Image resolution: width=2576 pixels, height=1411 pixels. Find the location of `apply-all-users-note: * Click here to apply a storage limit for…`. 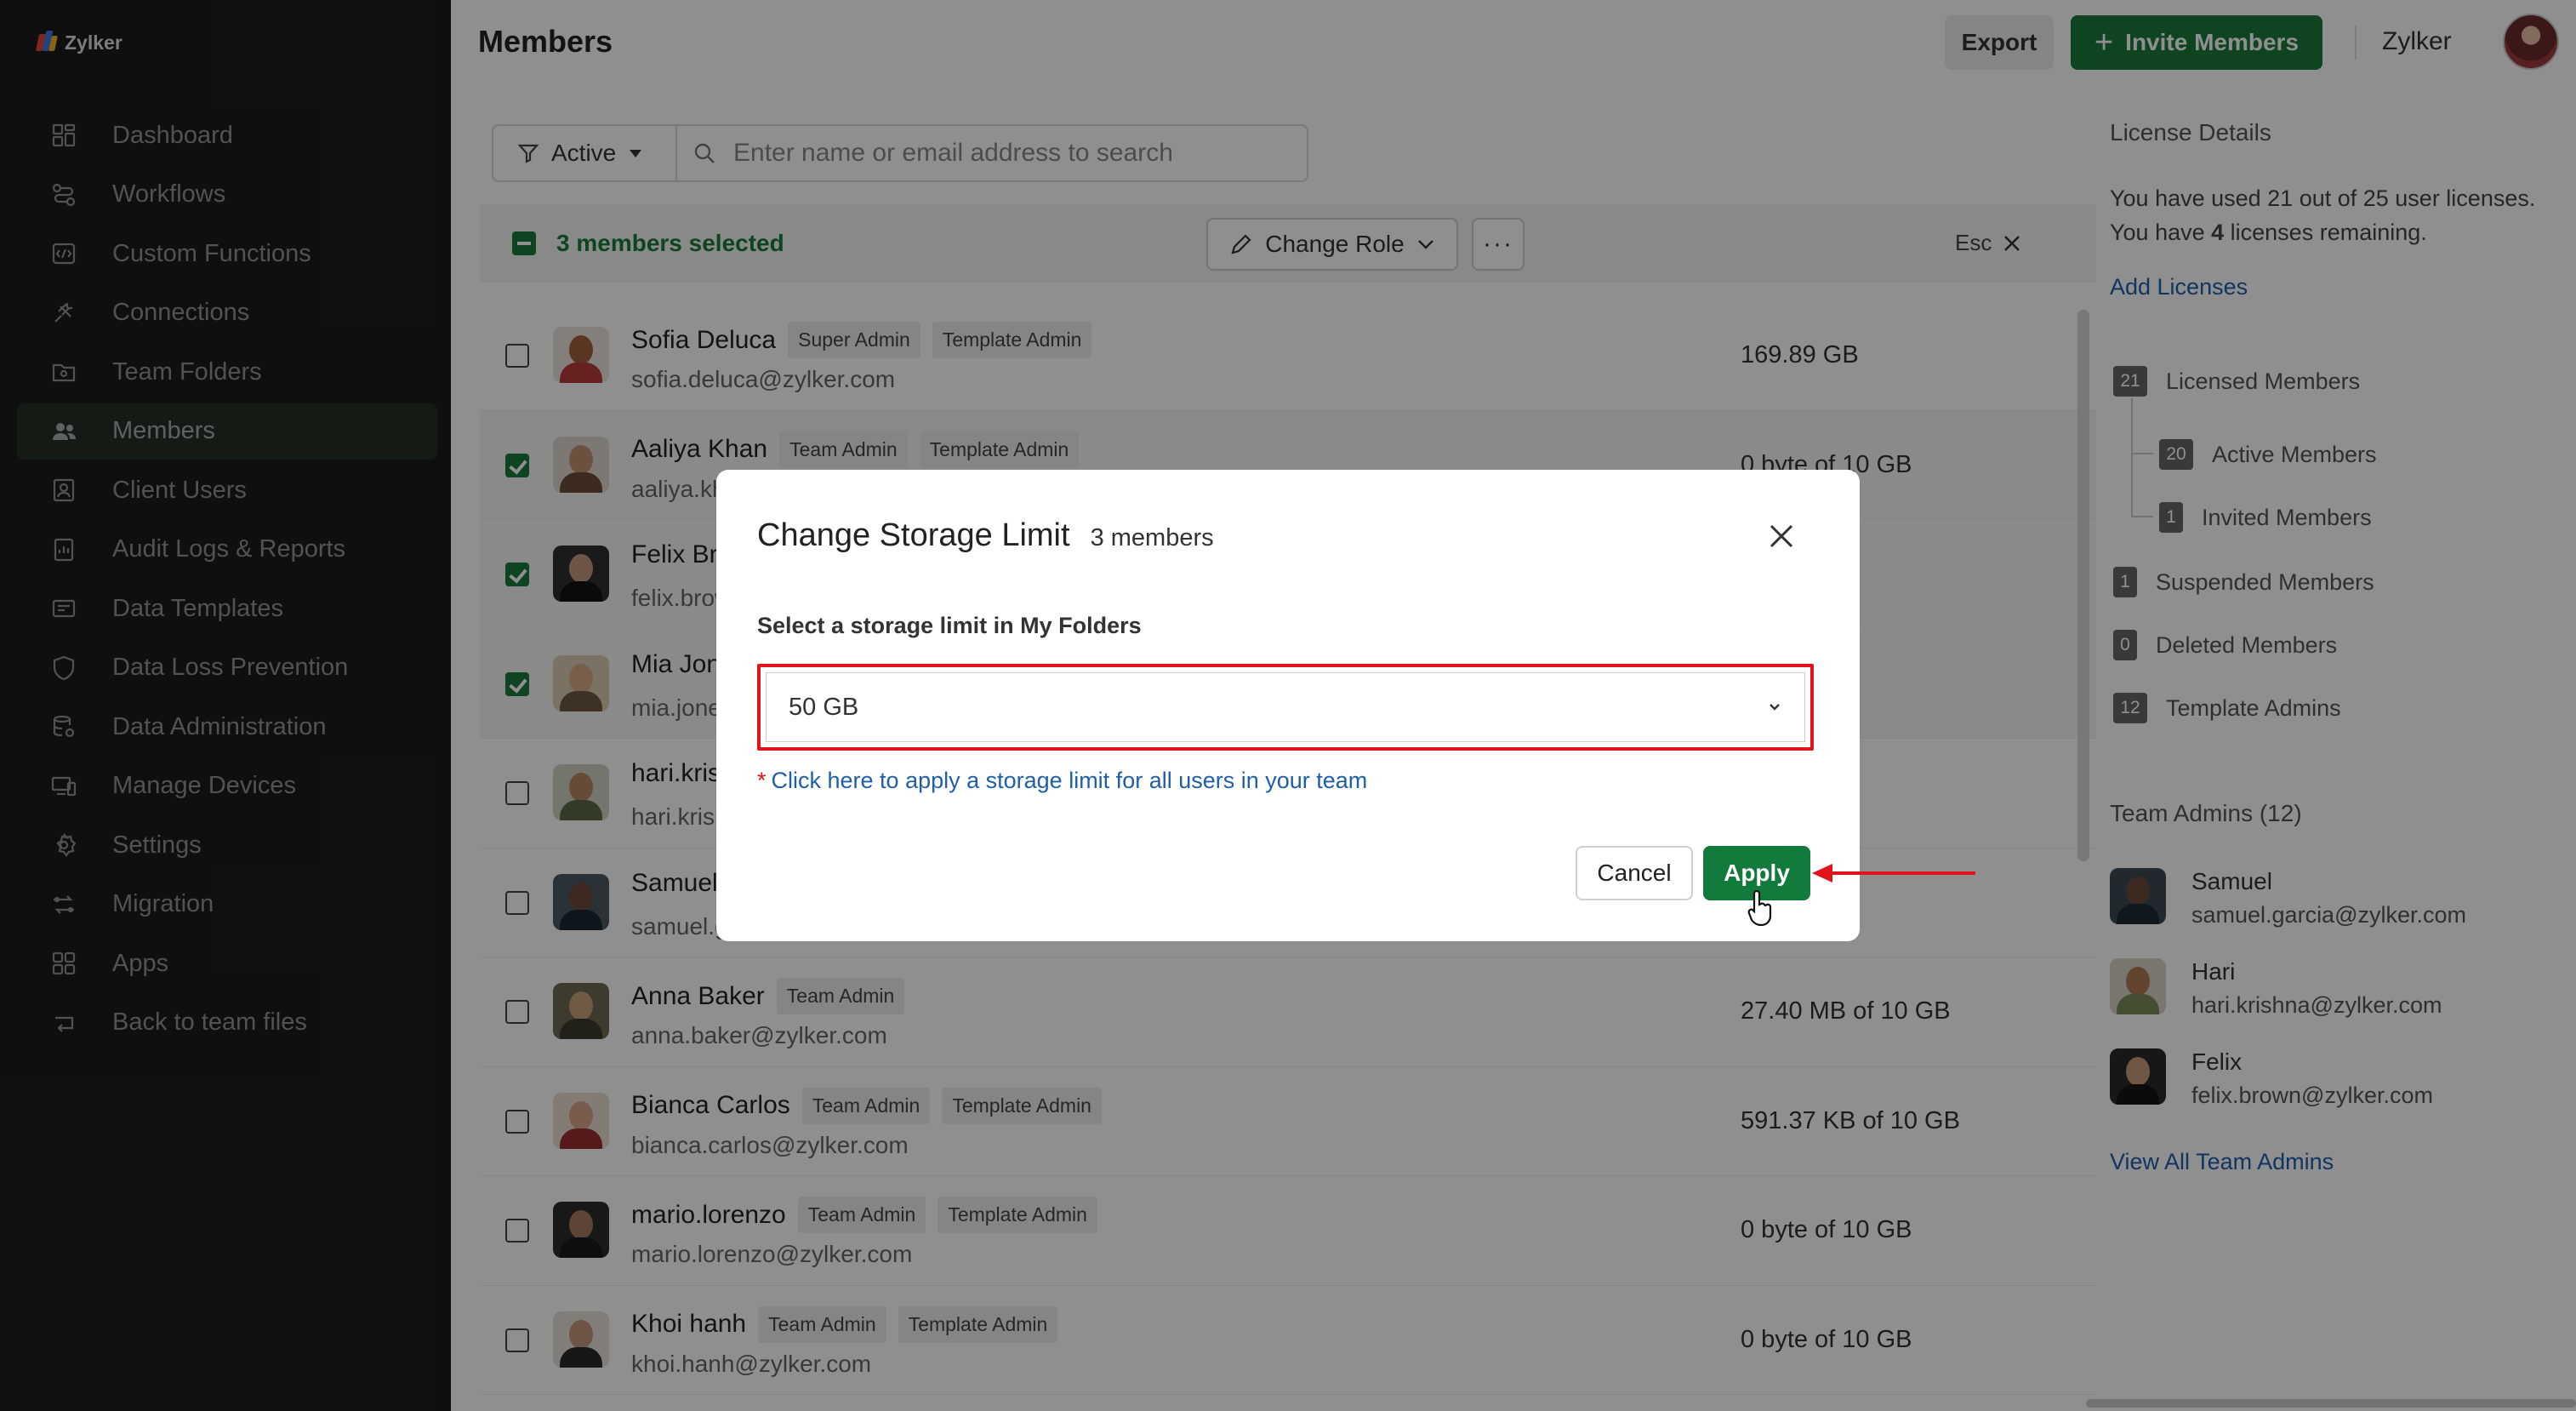

apply-all-users-note: * Click here to apply a storage limit for… is located at coordinates (1062, 781).